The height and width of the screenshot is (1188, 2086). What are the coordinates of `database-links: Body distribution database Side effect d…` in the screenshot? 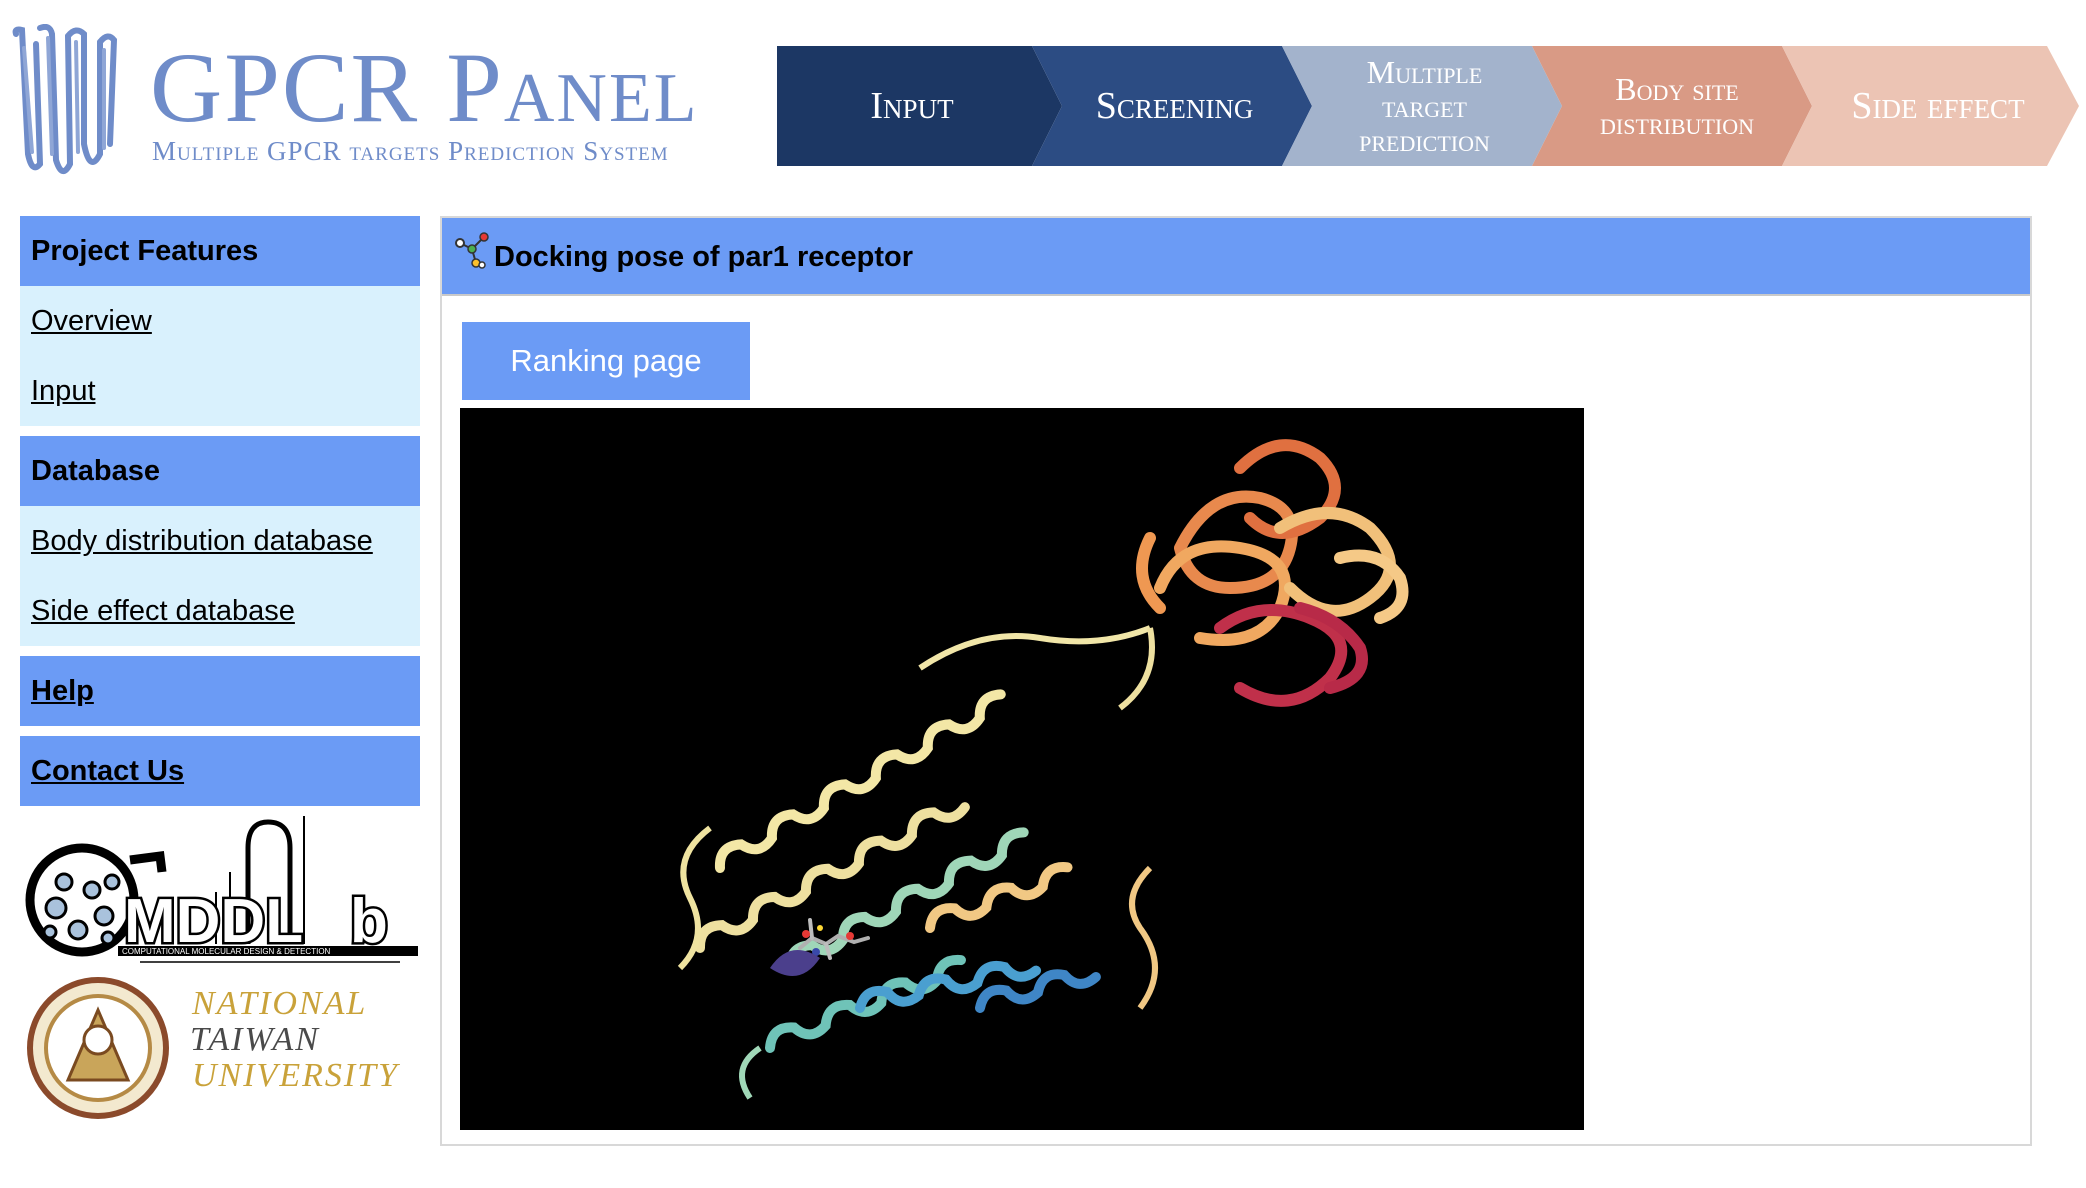 It's located at (220, 576).